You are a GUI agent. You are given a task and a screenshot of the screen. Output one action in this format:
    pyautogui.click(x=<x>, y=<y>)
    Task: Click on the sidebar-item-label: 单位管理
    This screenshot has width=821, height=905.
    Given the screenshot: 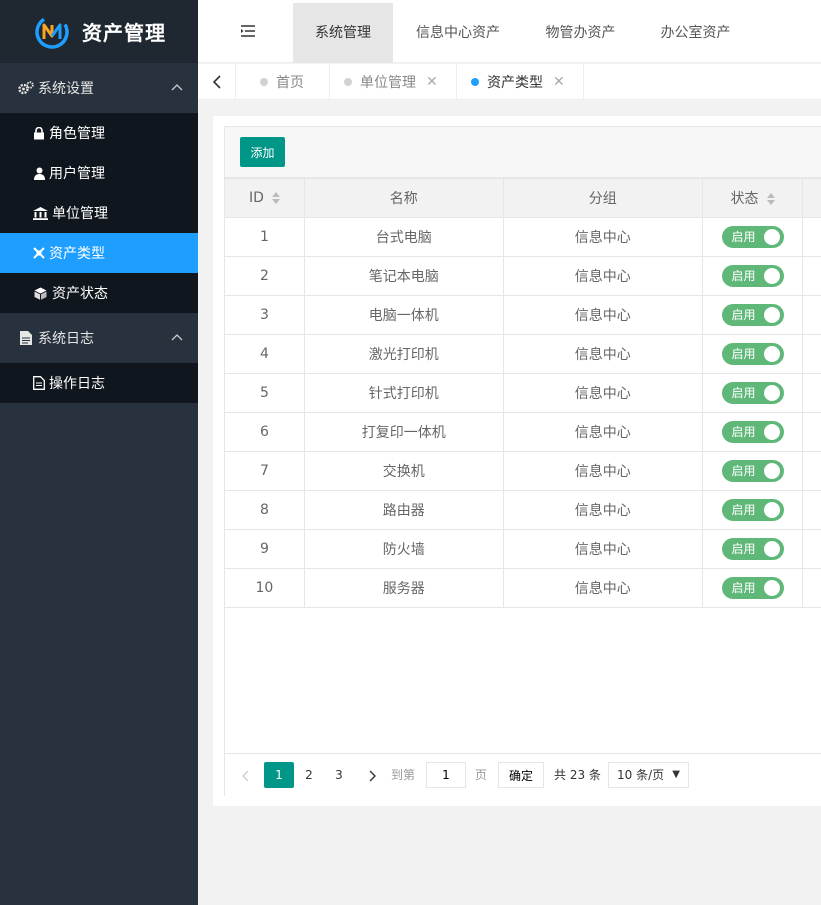 What is the action you would take?
    pyautogui.click(x=80, y=214)
    